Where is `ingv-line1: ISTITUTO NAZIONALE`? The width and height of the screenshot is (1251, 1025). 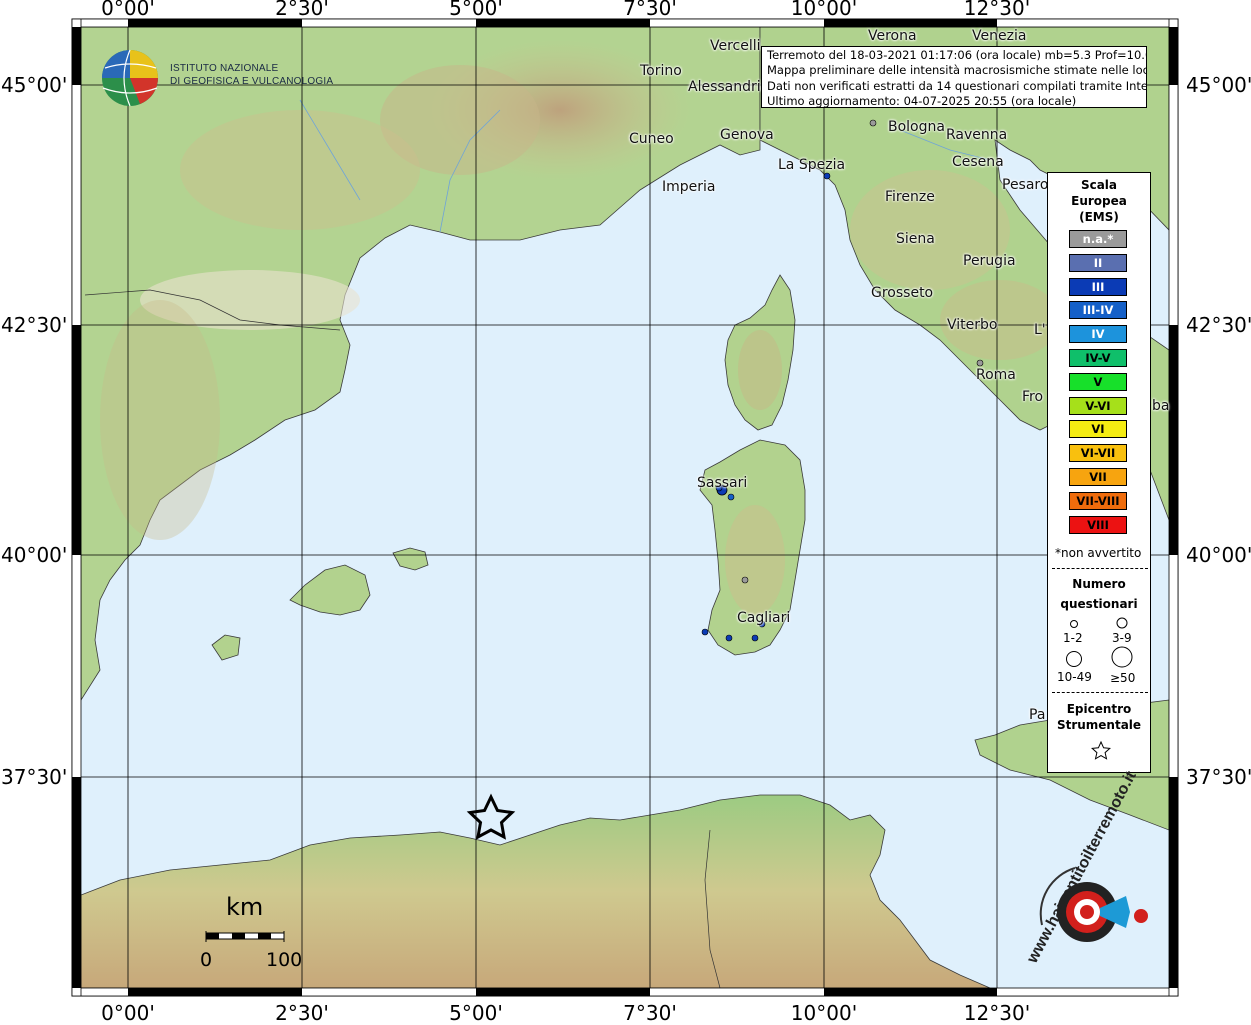
ingv-line1: ISTITUTO NAZIONALE is located at coordinates (224, 68).